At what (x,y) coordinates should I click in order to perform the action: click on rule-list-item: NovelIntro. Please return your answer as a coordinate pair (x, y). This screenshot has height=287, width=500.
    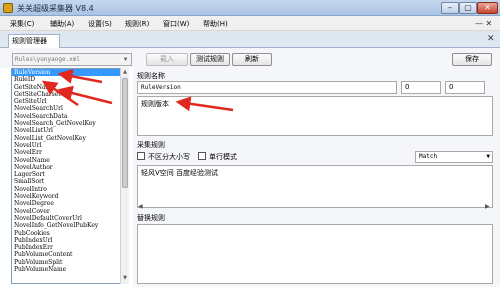
    Looking at the image, I should click on (70, 189).